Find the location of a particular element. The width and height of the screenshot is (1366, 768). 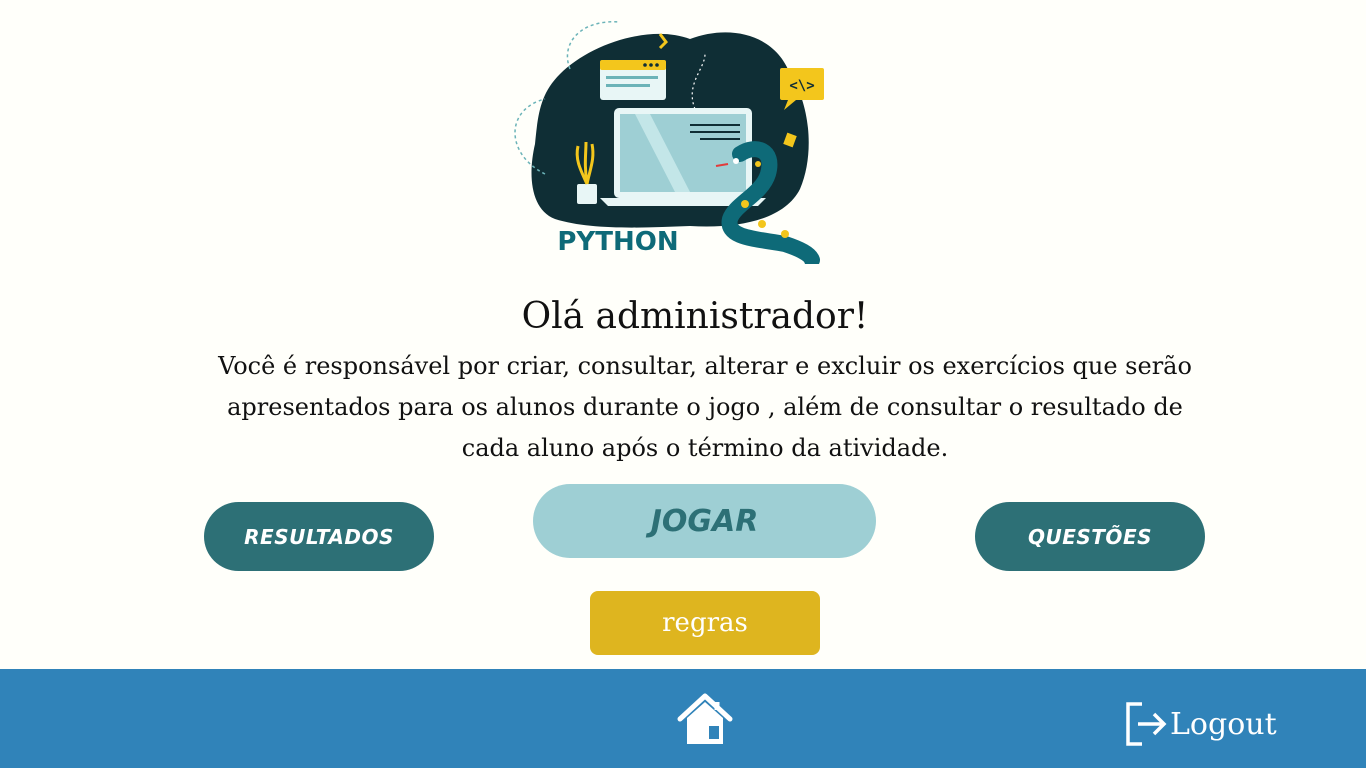

results-button: RESULTADOS is located at coordinates (319, 536).